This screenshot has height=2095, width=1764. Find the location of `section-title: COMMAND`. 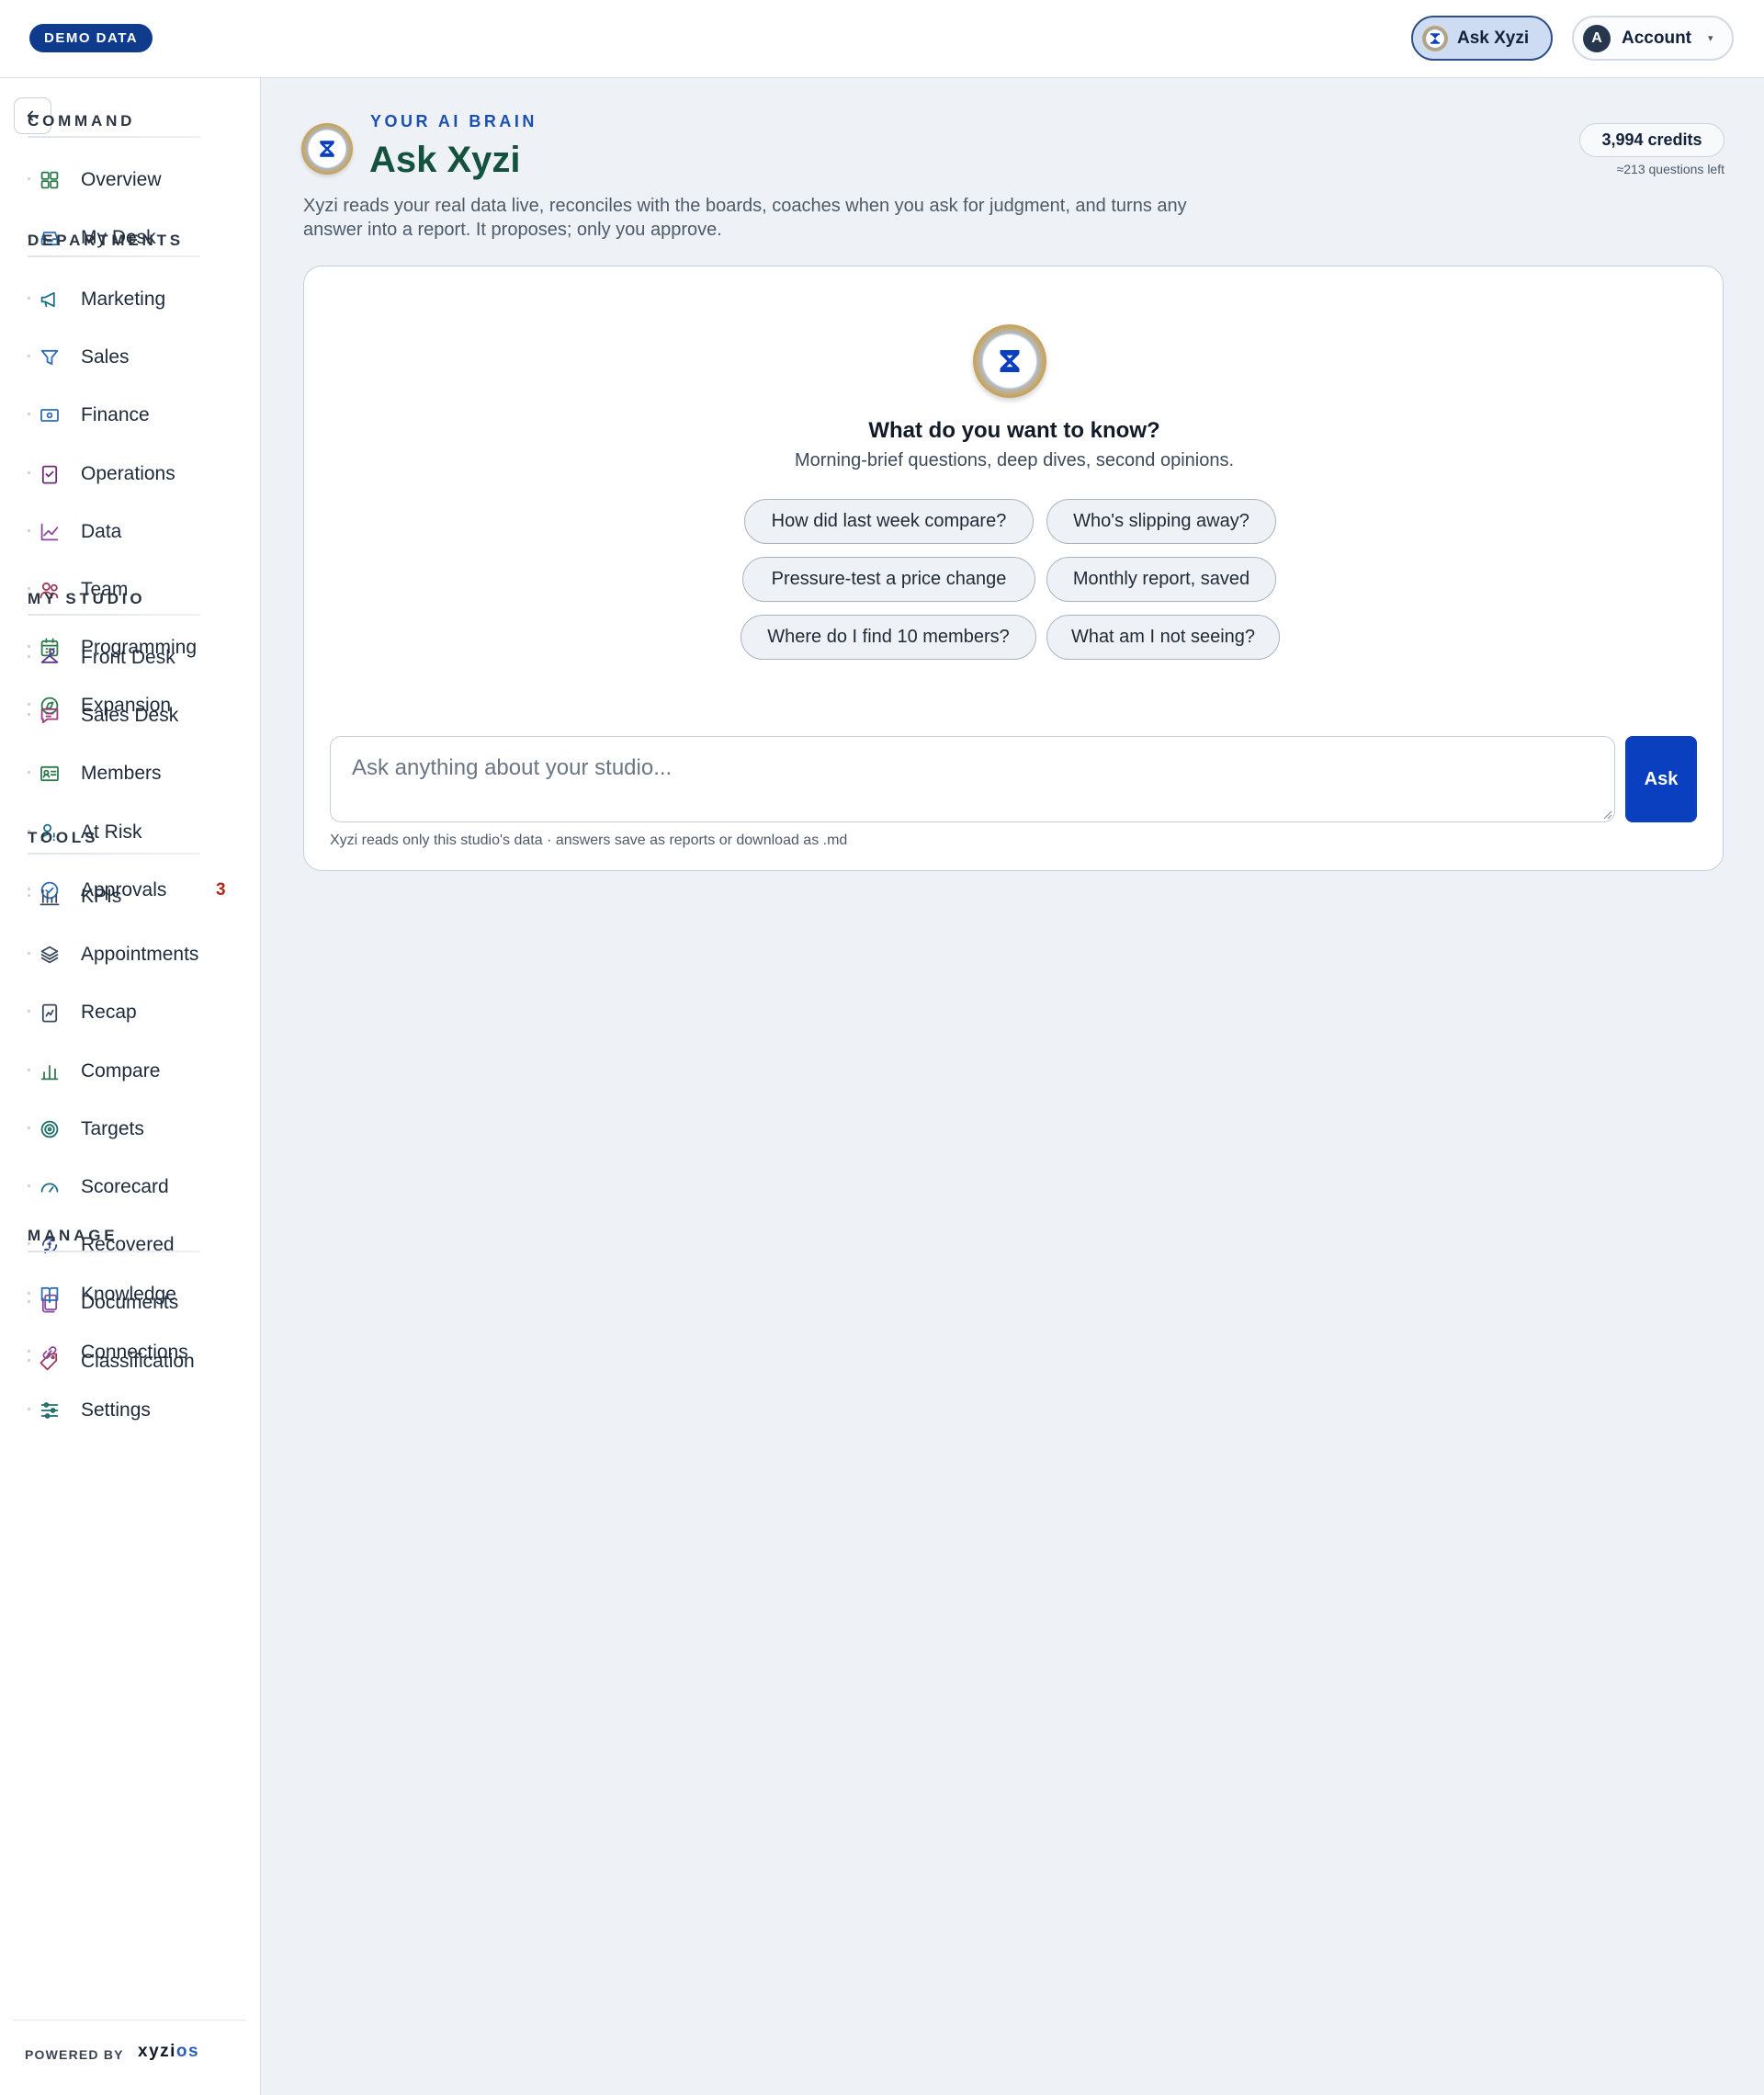

section-title: COMMAND is located at coordinates (82, 121).